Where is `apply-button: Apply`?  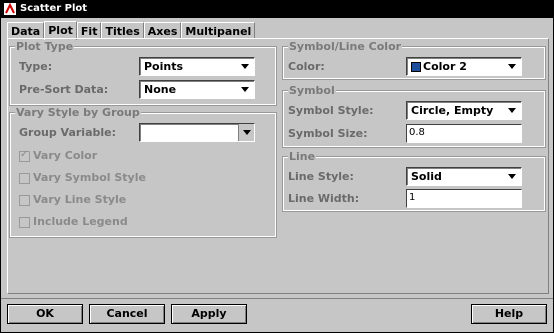
apply-button: Apply is located at coordinates (209, 314).